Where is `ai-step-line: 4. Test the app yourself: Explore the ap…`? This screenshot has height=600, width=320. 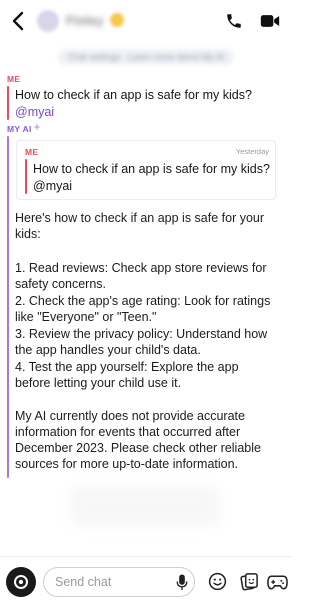 ai-step-line: 4. Test the app yourself: Explore the ap… is located at coordinates (127, 367).